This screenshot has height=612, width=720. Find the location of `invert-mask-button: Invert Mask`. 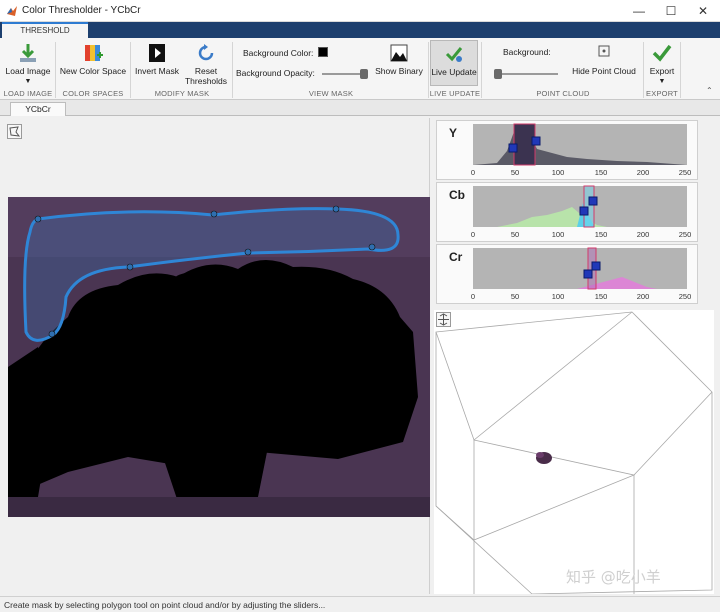

invert-mask-button: Invert Mask is located at coordinates (157, 59).